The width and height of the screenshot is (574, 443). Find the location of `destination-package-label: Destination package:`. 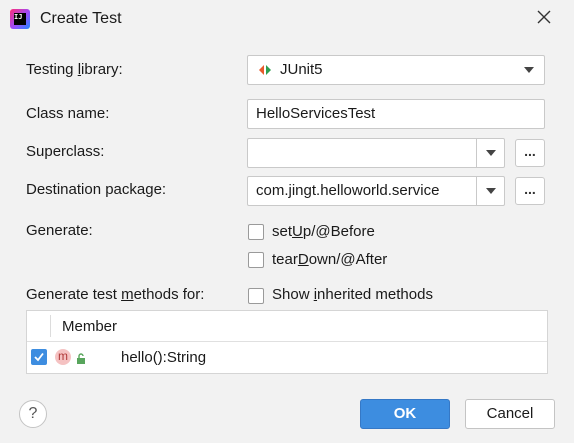

destination-package-label: Destination package: is located at coordinates (96, 189).